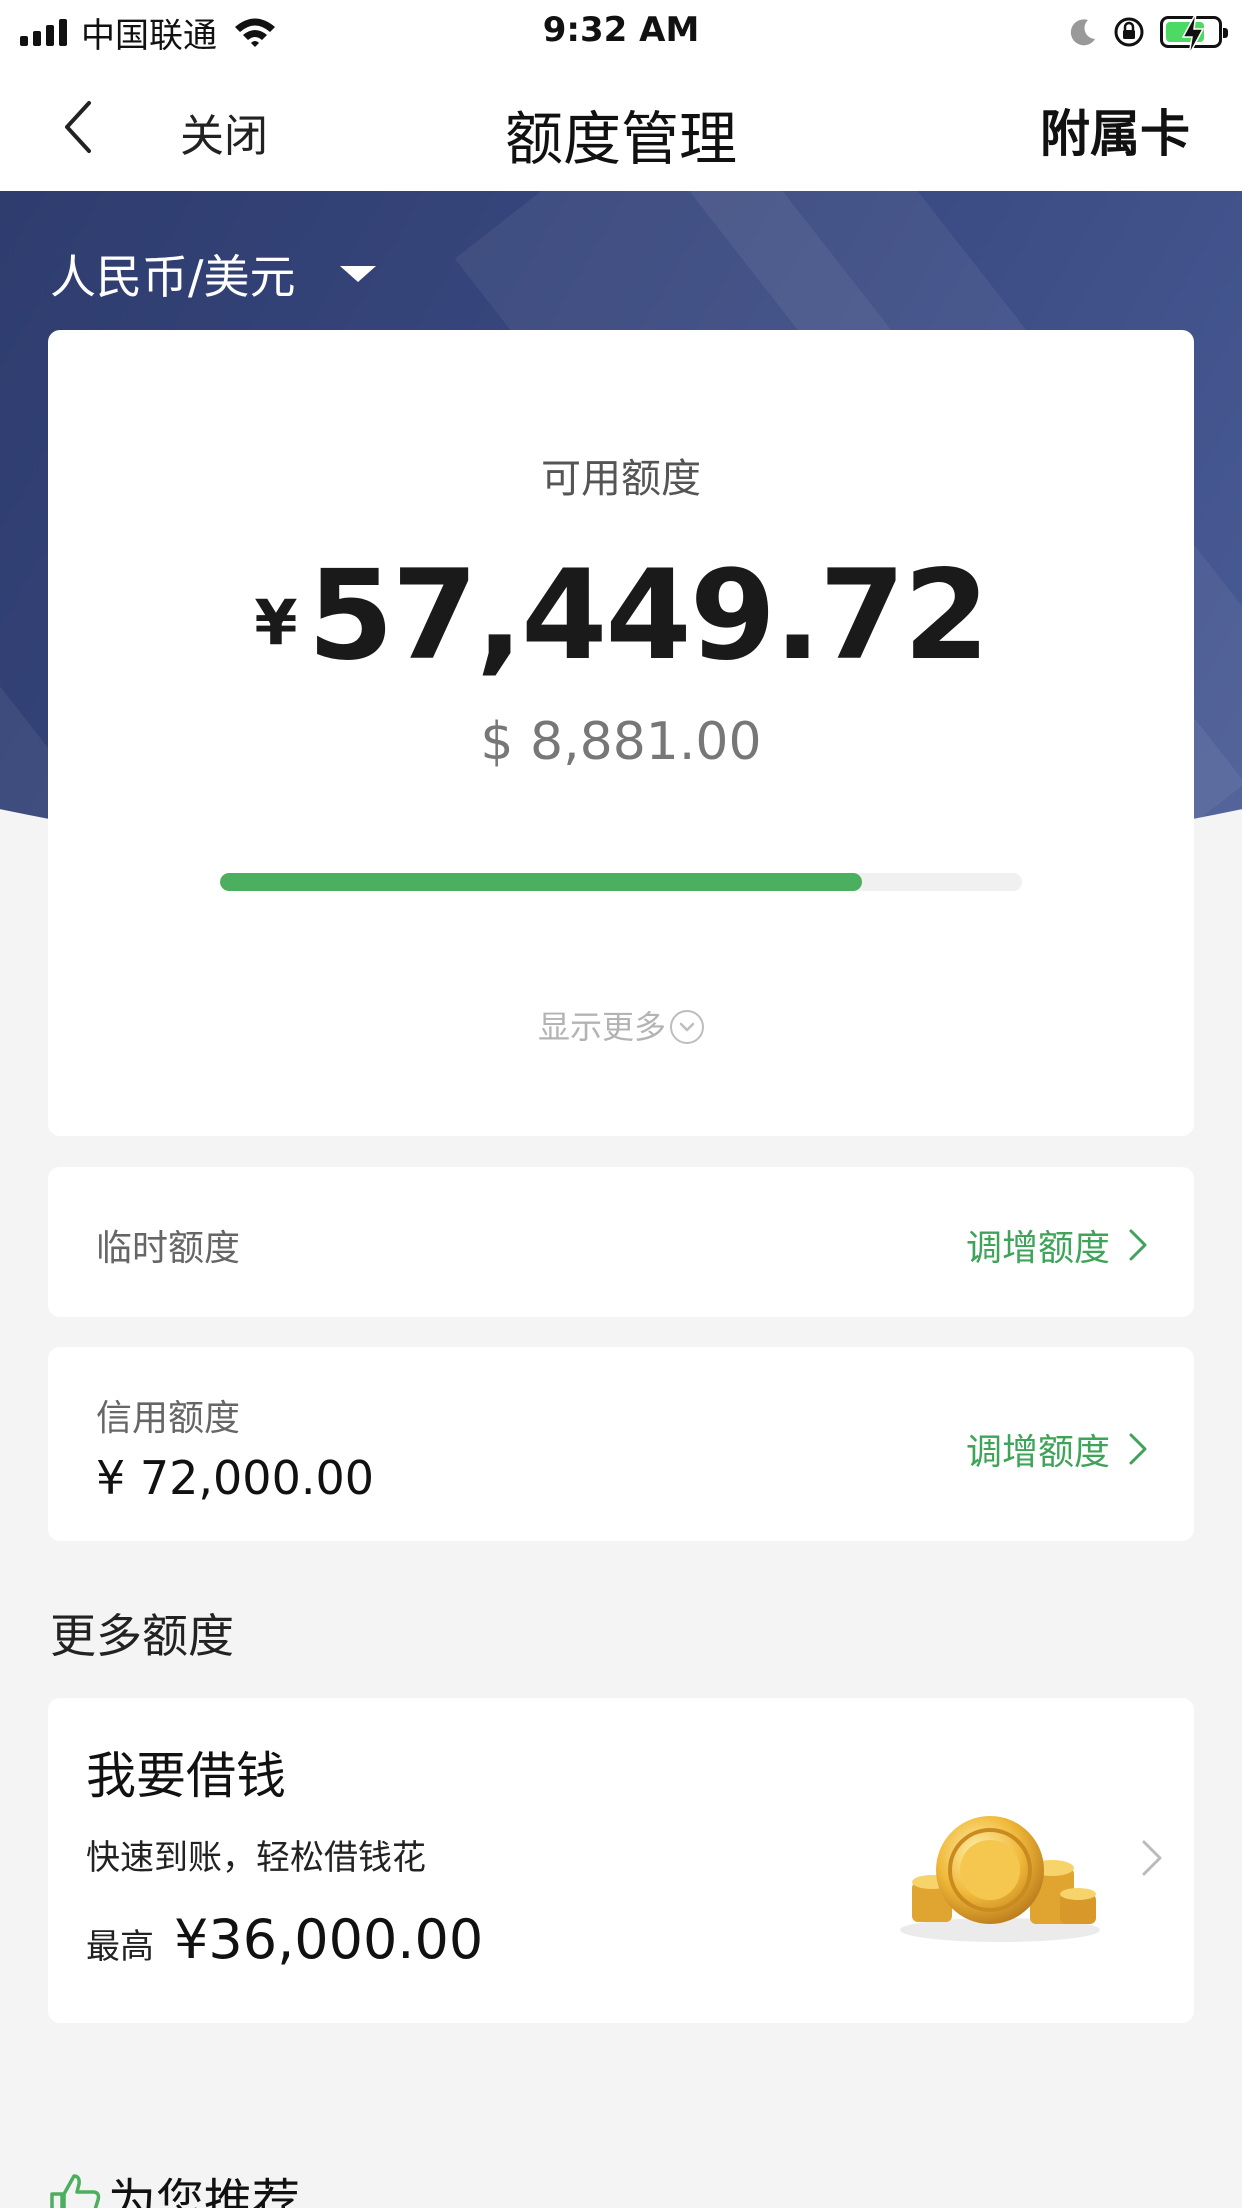  I want to click on credit-limit-increase-button: 调增额度, so click(1057, 1449).